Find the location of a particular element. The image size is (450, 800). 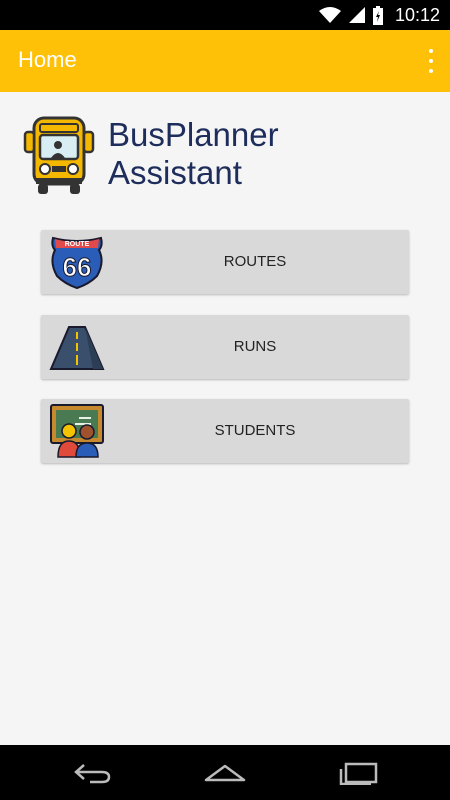

school-bus-icon is located at coordinates (59, 155).